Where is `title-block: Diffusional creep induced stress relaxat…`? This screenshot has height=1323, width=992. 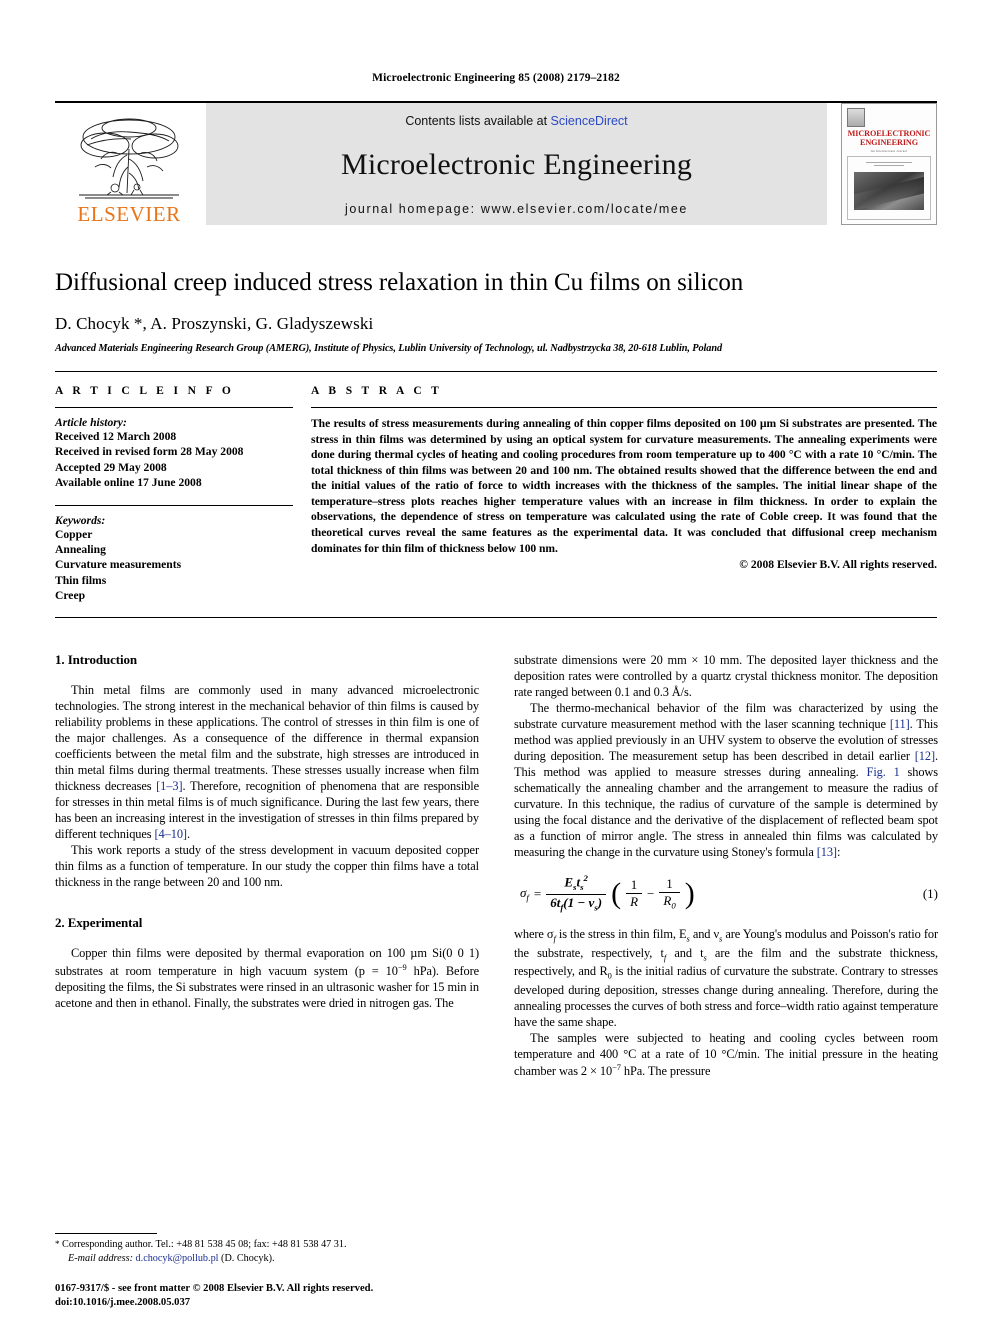
title-block: Diffusional creep induced stress relaxat… is located at coordinates (496, 311).